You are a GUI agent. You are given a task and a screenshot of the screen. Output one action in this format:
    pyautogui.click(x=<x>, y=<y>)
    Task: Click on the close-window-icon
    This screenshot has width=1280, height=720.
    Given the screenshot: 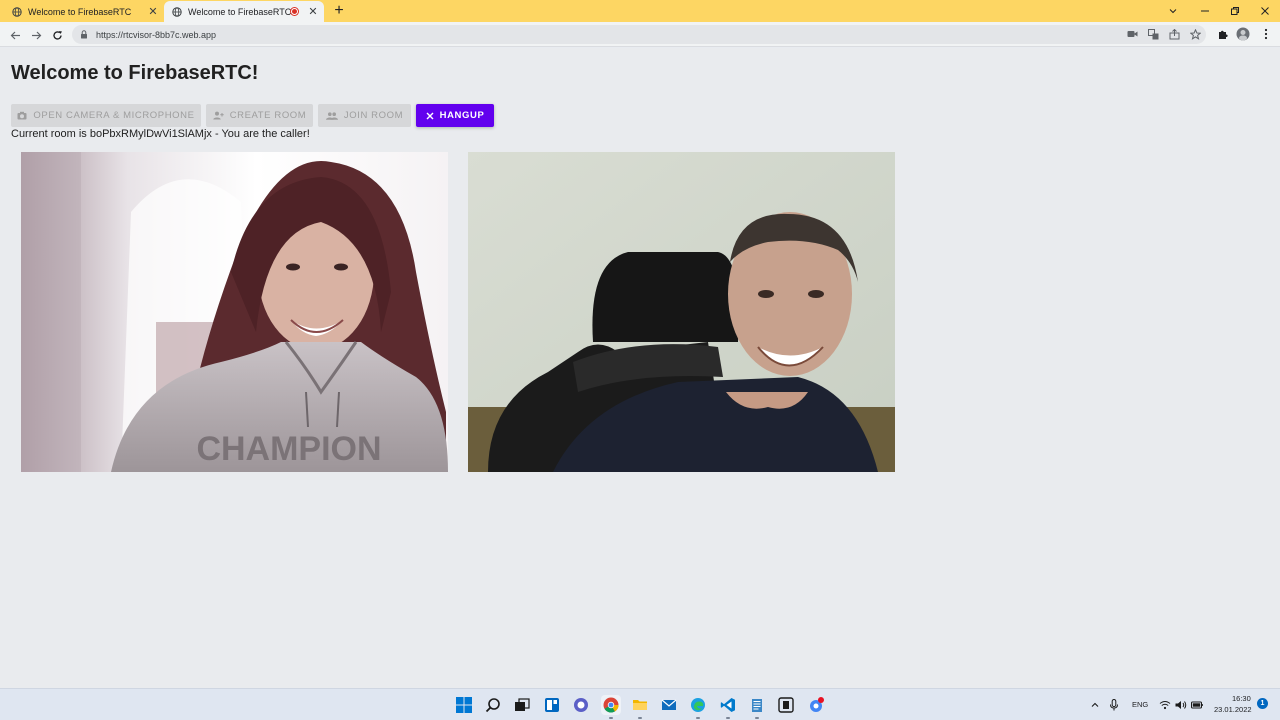 What is the action you would take?
    pyautogui.click(x=1264, y=11)
    